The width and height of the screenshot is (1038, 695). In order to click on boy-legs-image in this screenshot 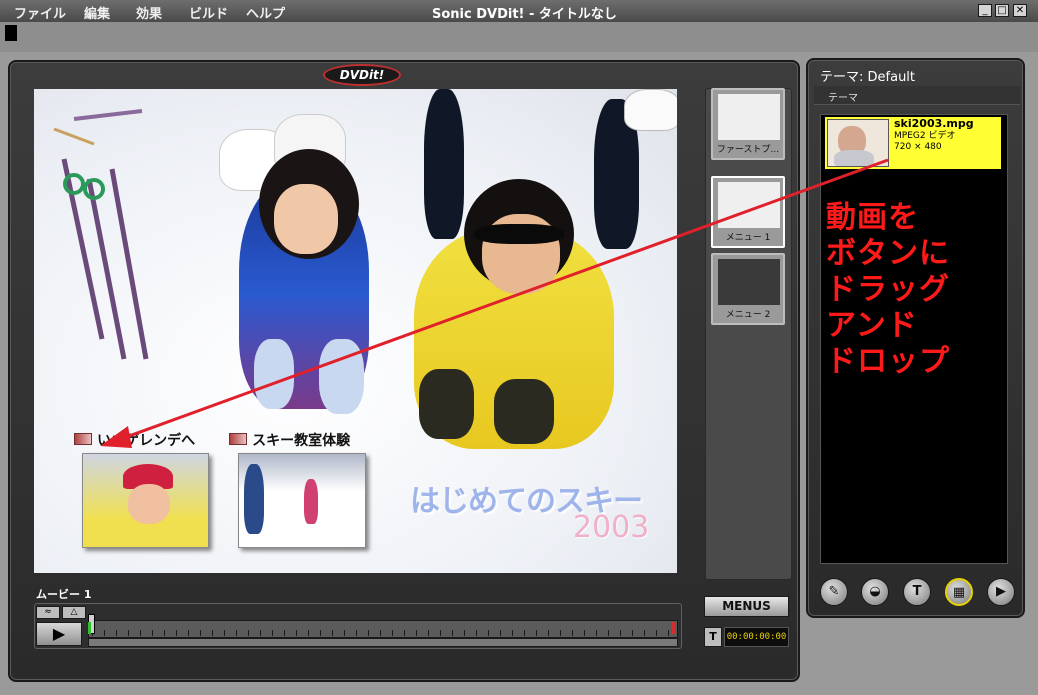, I will do `click(444, 164)`.